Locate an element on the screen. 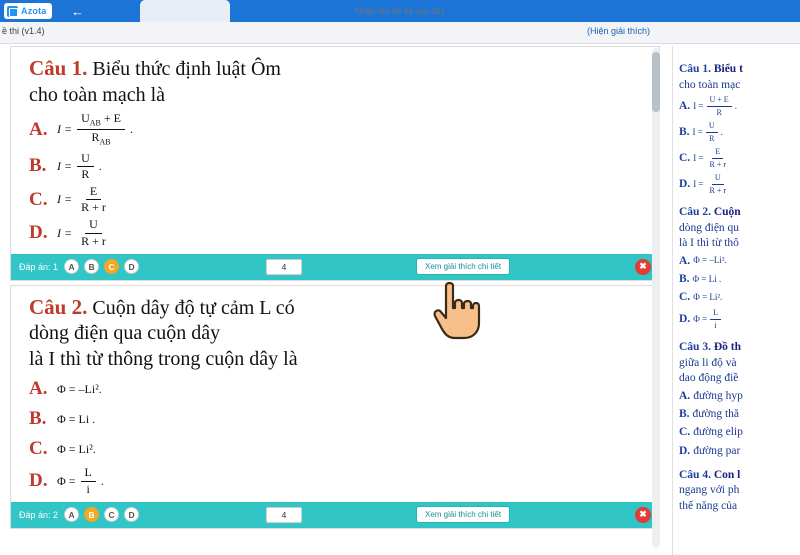 This screenshot has width=800, height=555. azota-brand-label: Azota is located at coordinates (34, 11).